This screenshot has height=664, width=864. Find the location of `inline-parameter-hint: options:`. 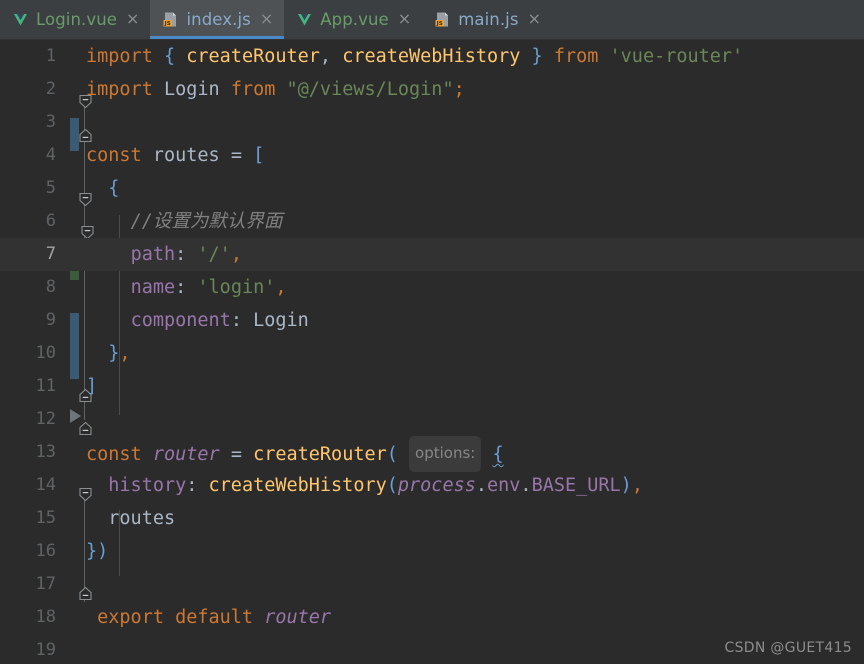

inline-parameter-hint: options: is located at coordinates (445, 454).